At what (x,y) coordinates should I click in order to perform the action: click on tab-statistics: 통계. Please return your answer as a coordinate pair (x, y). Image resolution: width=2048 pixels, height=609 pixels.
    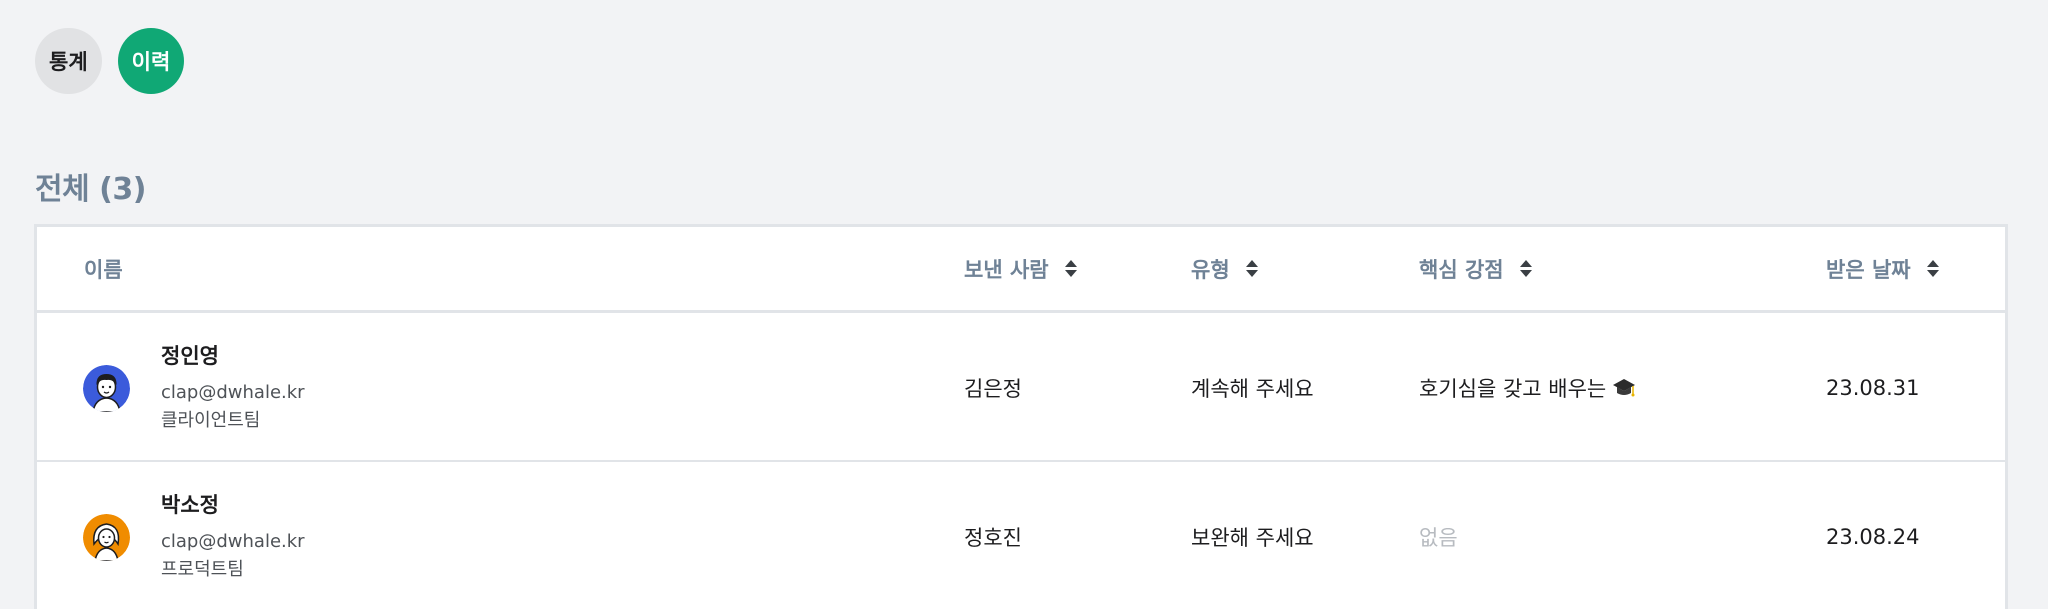
    Looking at the image, I should click on (68, 61).